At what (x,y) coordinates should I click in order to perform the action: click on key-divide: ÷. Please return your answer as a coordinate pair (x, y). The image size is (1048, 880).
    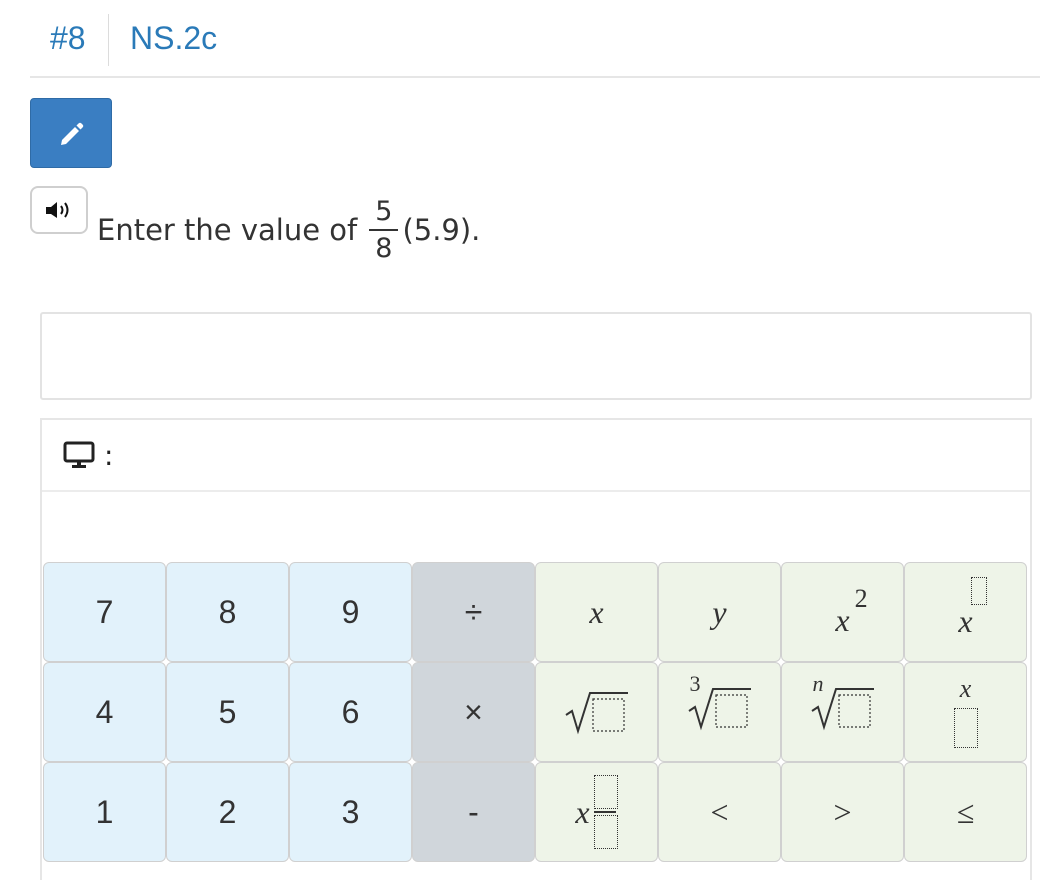
    Looking at the image, I should click on (473, 612).